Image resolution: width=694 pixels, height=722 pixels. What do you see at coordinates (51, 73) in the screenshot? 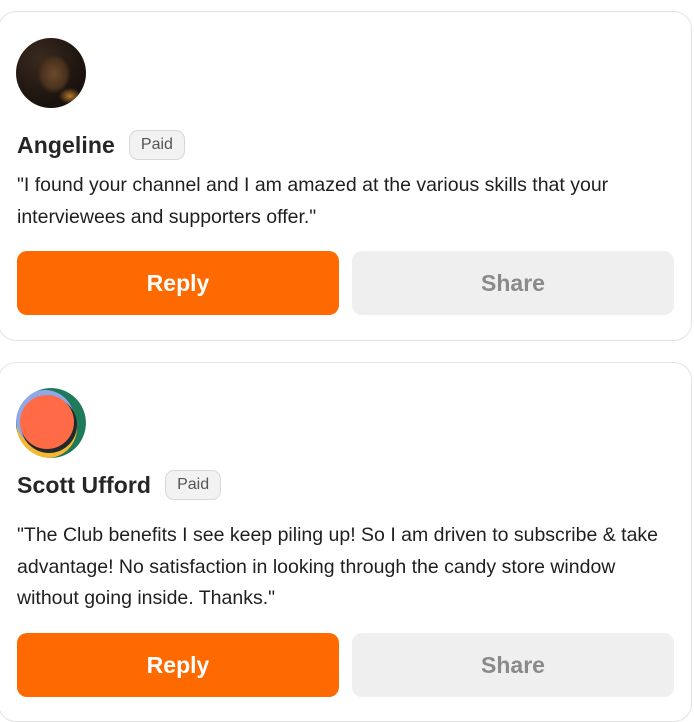
I see `user-avatar-photo` at bounding box center [51, 73].